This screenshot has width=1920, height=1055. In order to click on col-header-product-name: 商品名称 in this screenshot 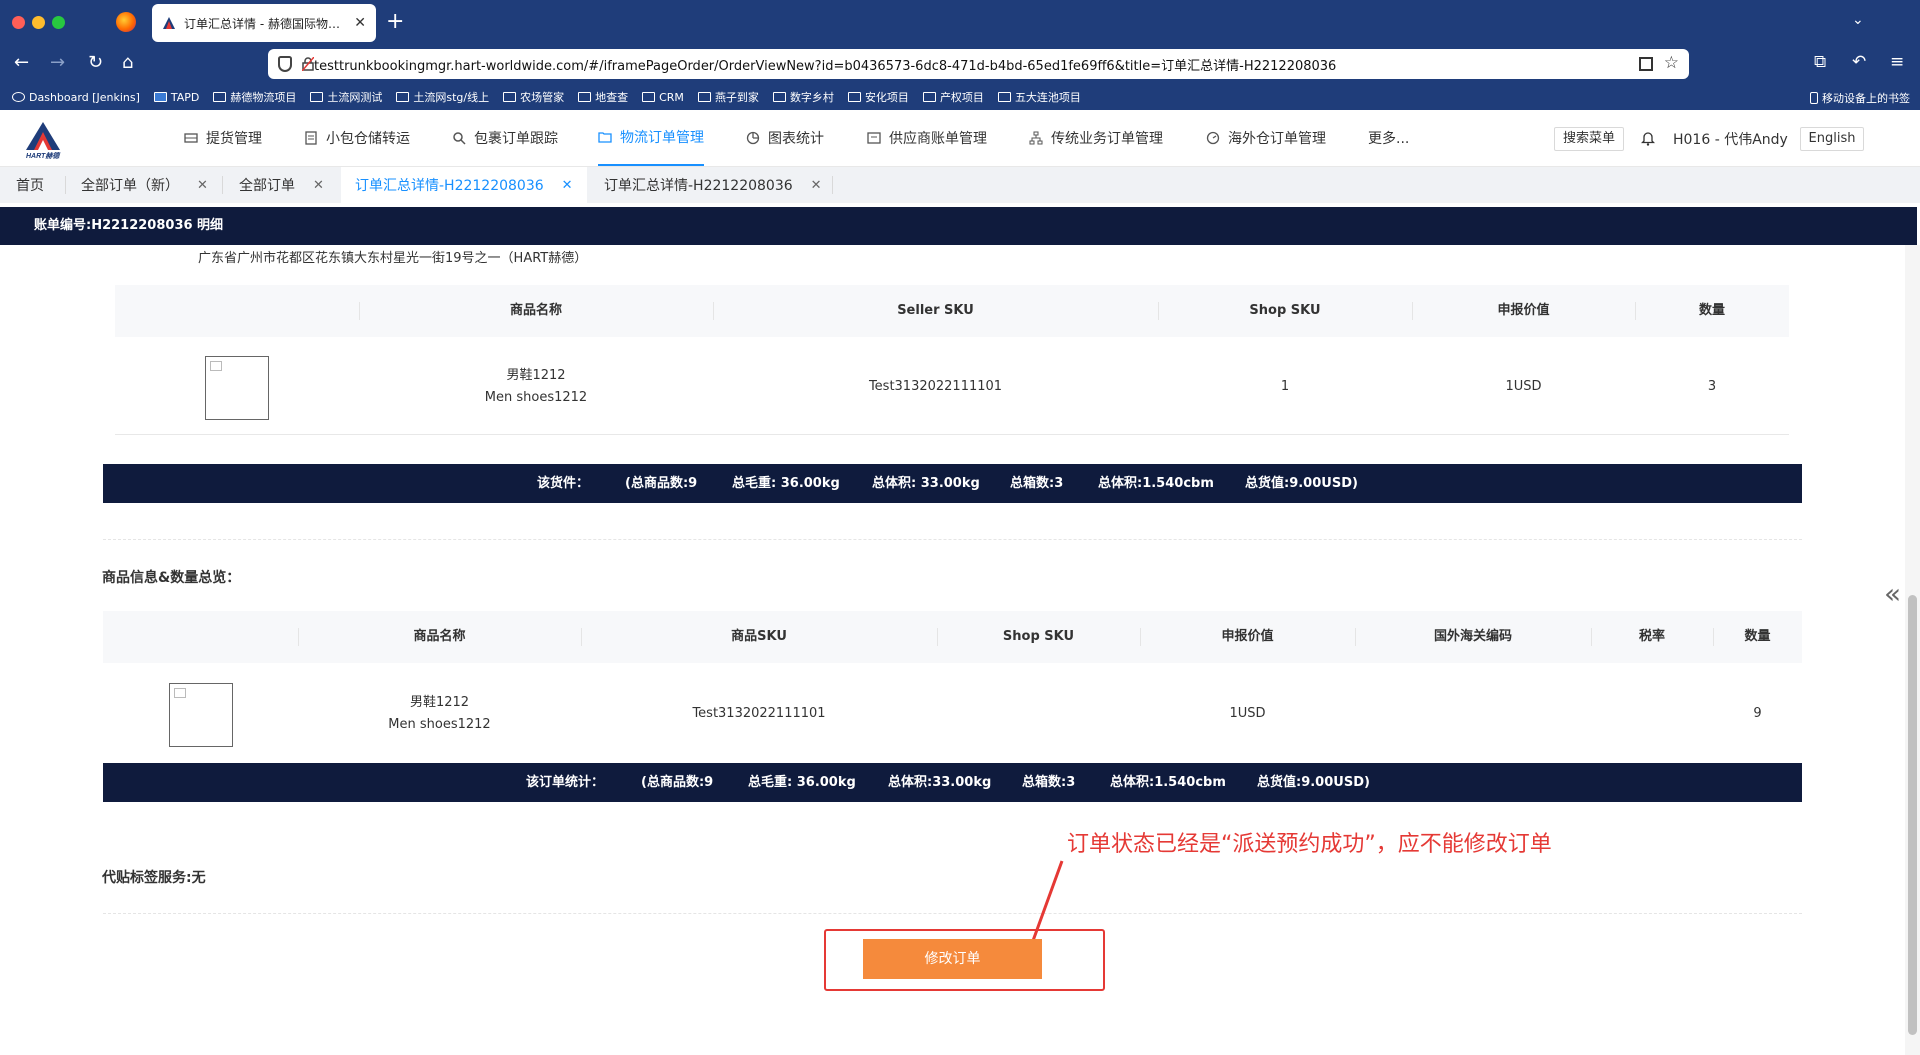, I will do `click(439, 636)`.